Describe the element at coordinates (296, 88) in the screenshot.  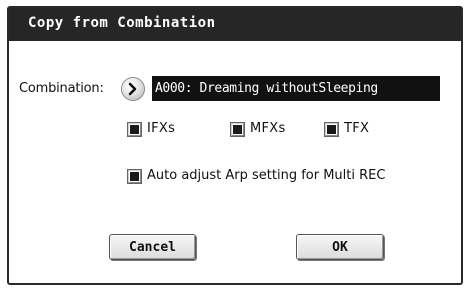
I see `combination-value-field: A000: Dreaming withoutSleeping` at that location.